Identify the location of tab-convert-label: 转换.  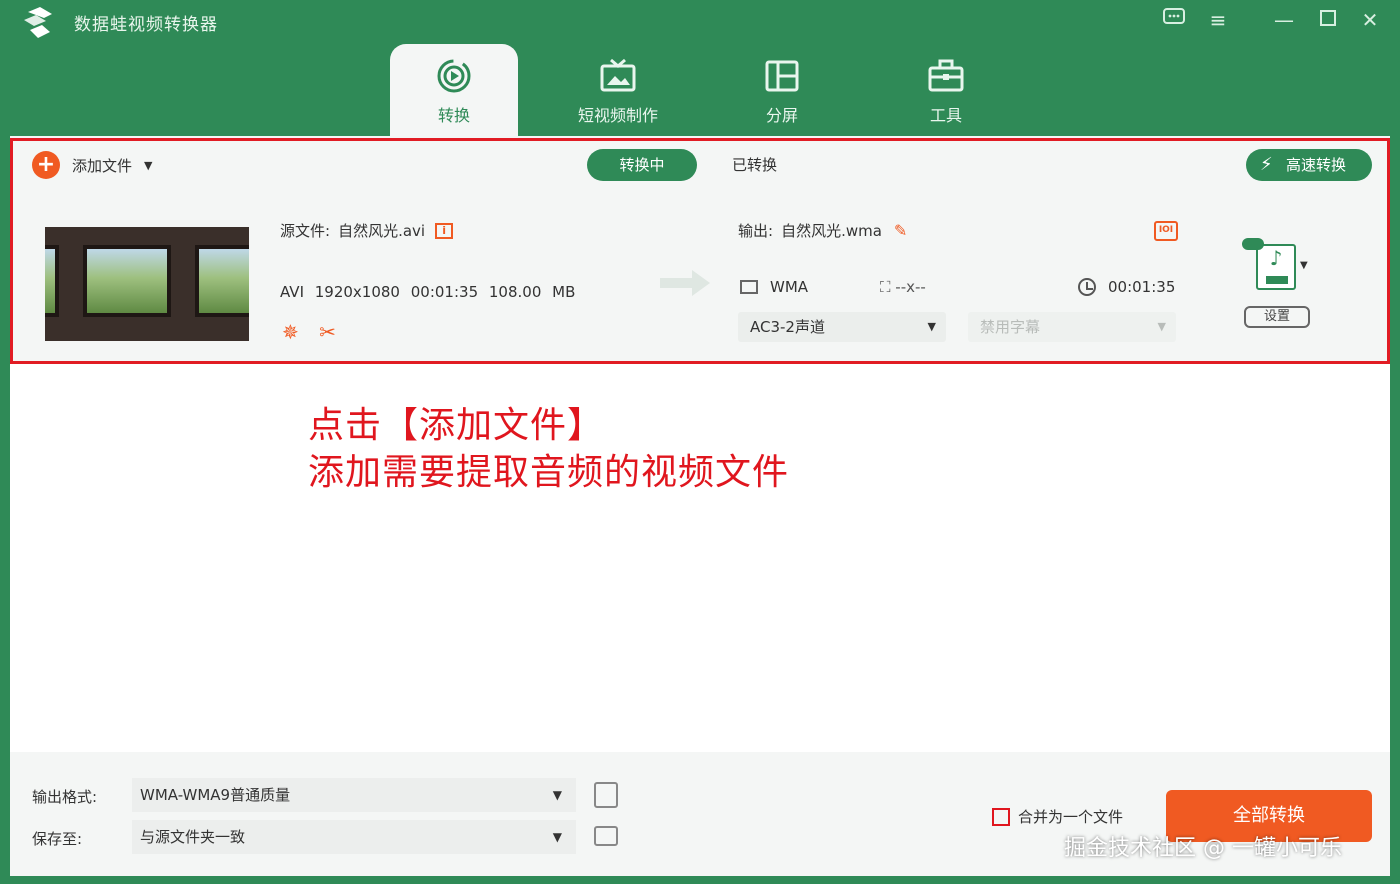
(453, 115).